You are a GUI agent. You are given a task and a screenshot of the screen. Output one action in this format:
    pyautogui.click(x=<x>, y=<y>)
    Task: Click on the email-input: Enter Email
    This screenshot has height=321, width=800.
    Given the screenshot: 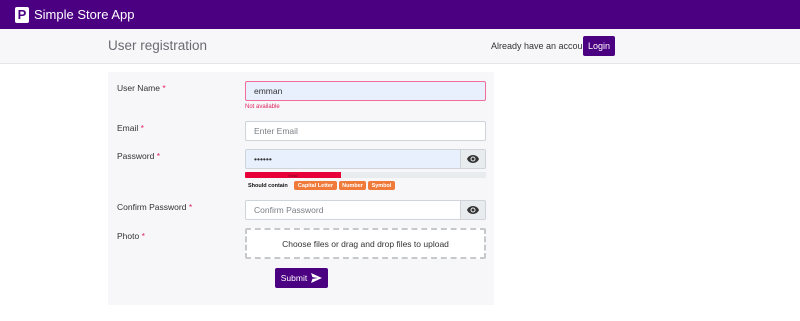 What is the action you would take?
    pyautogui.click(x=365, y=131)
    